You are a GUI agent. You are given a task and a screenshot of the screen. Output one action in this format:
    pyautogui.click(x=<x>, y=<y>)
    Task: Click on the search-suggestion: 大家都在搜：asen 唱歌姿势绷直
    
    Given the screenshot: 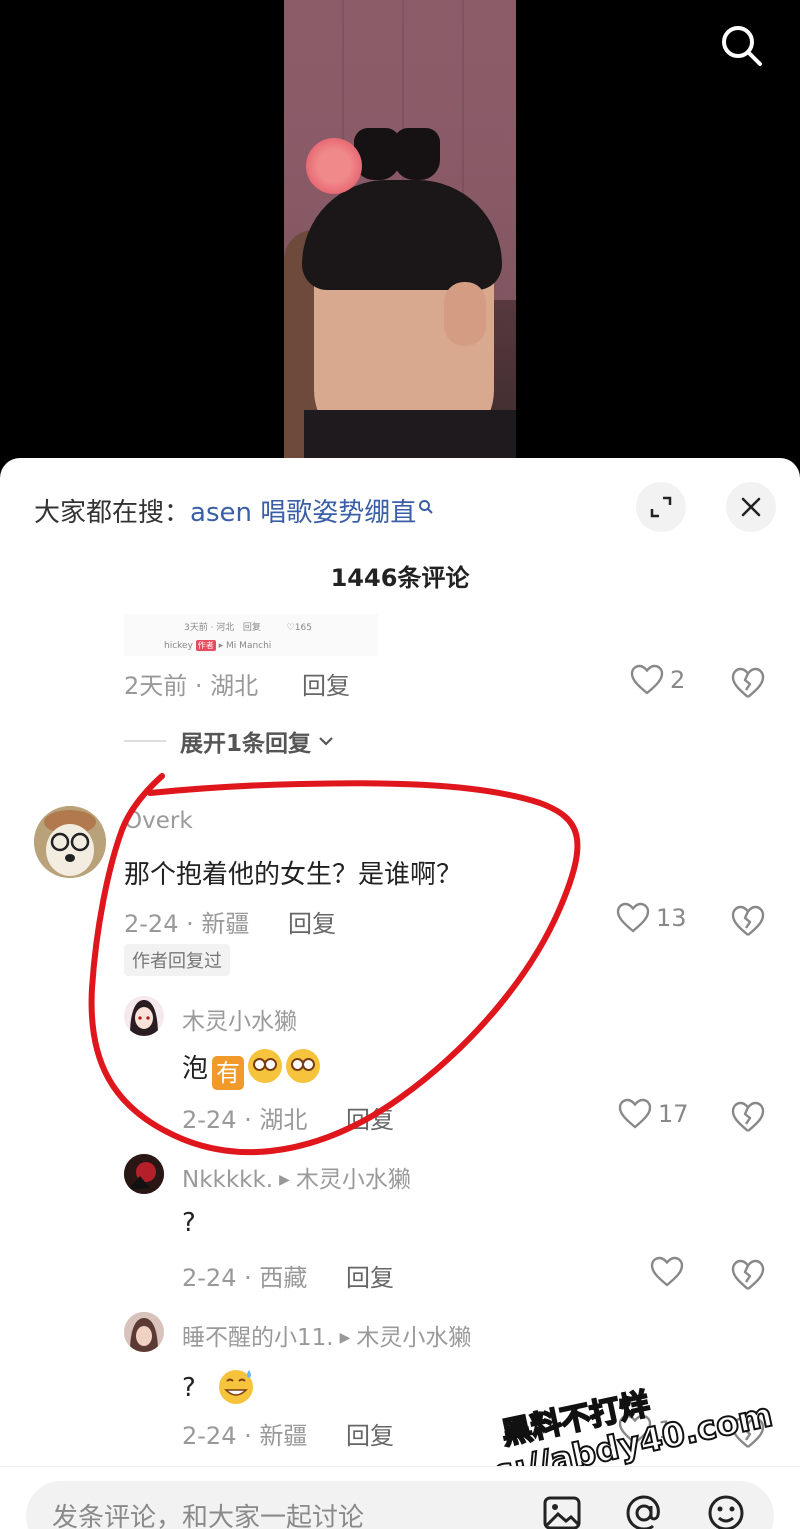 What is the action you would take?
    pyautogui.click(x=234, y=510)
    